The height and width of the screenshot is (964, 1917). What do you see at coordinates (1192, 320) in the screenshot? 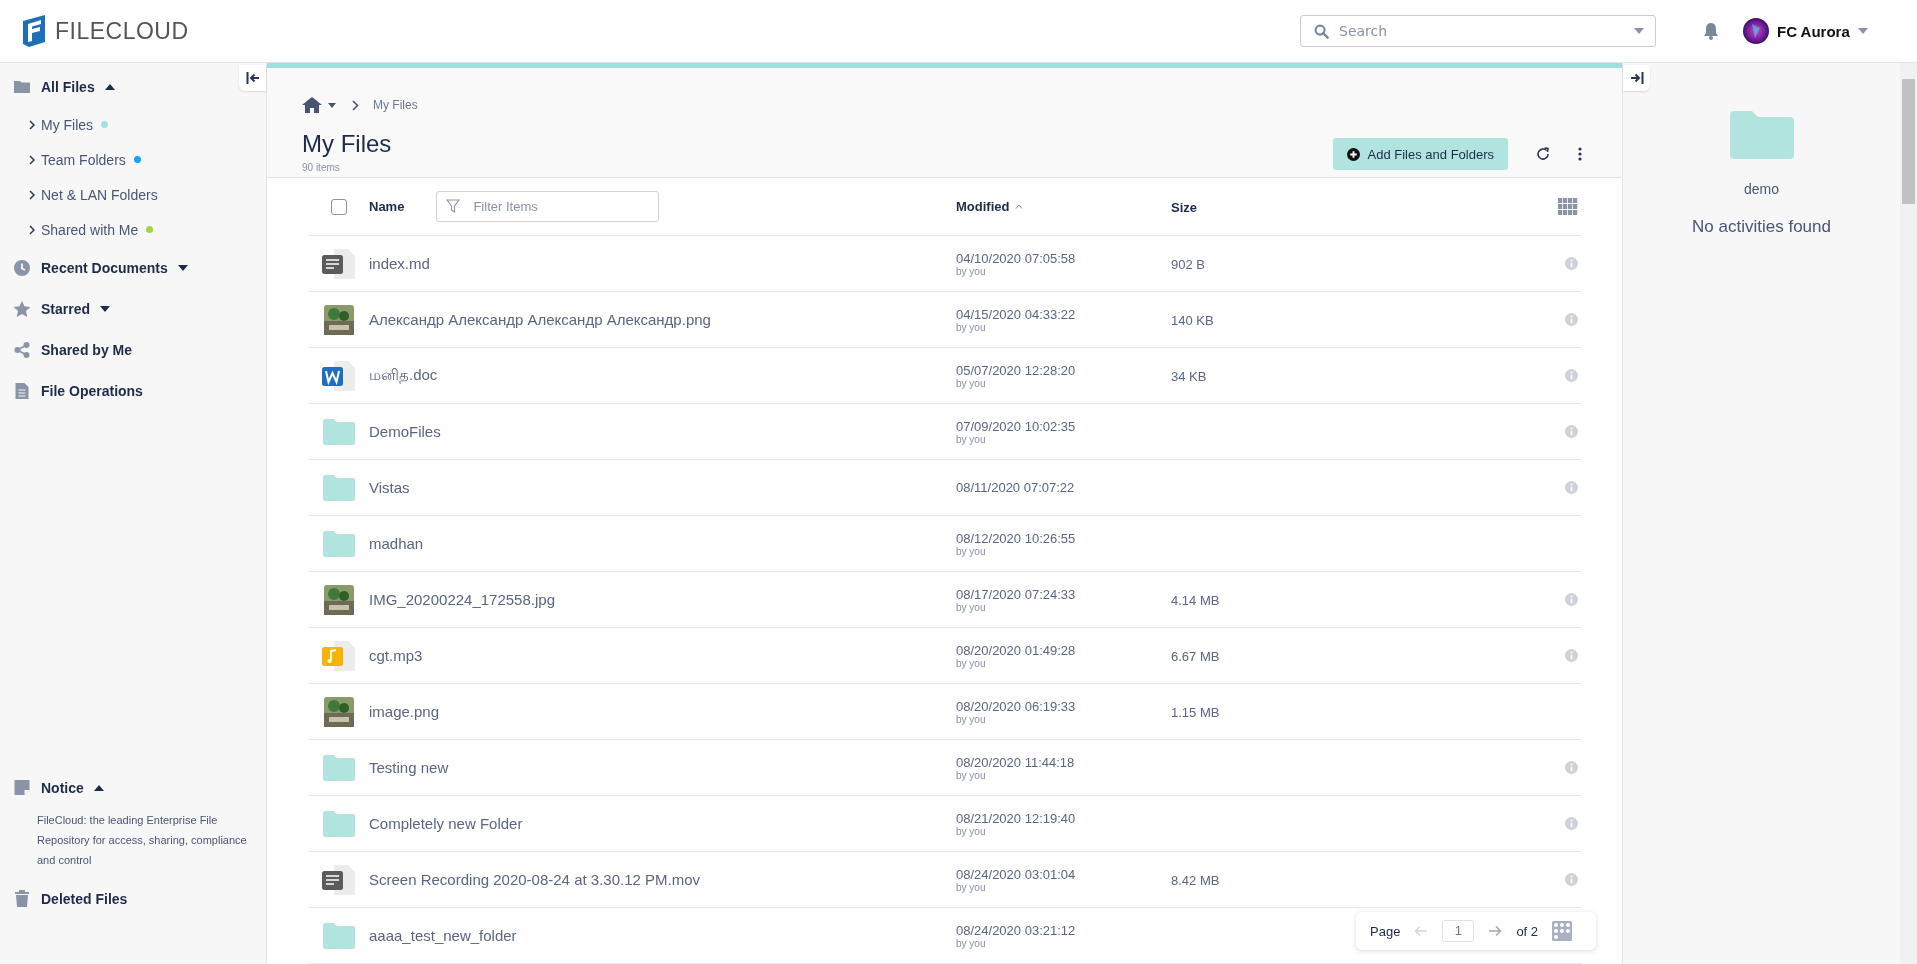
I see `file-size: 140 KB` at bounding box center [1192, 320].